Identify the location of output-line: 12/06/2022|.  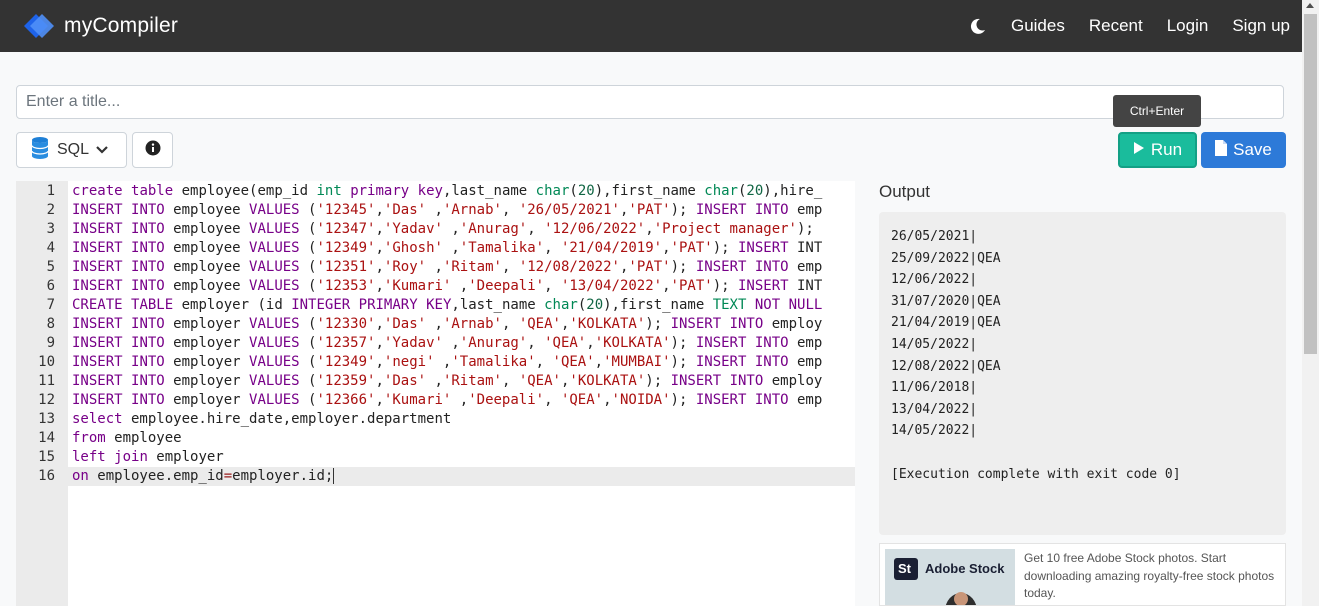
(934, 280).